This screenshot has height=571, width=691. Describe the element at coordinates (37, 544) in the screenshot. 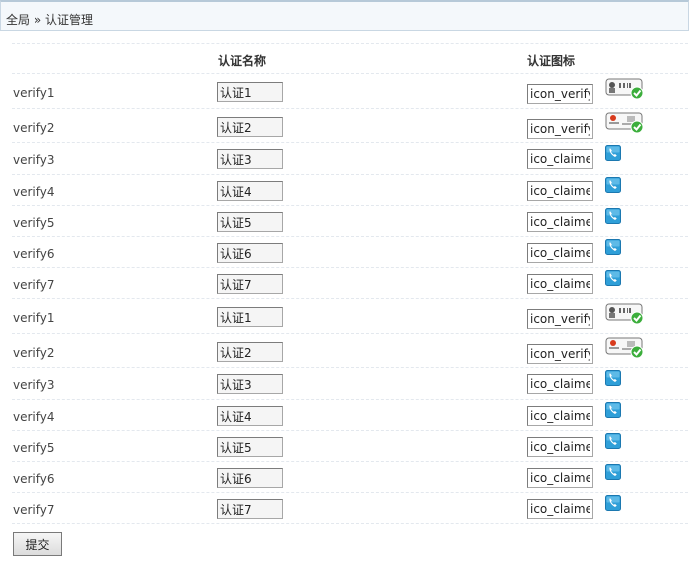

I see `submit-button: 提交` at that location.